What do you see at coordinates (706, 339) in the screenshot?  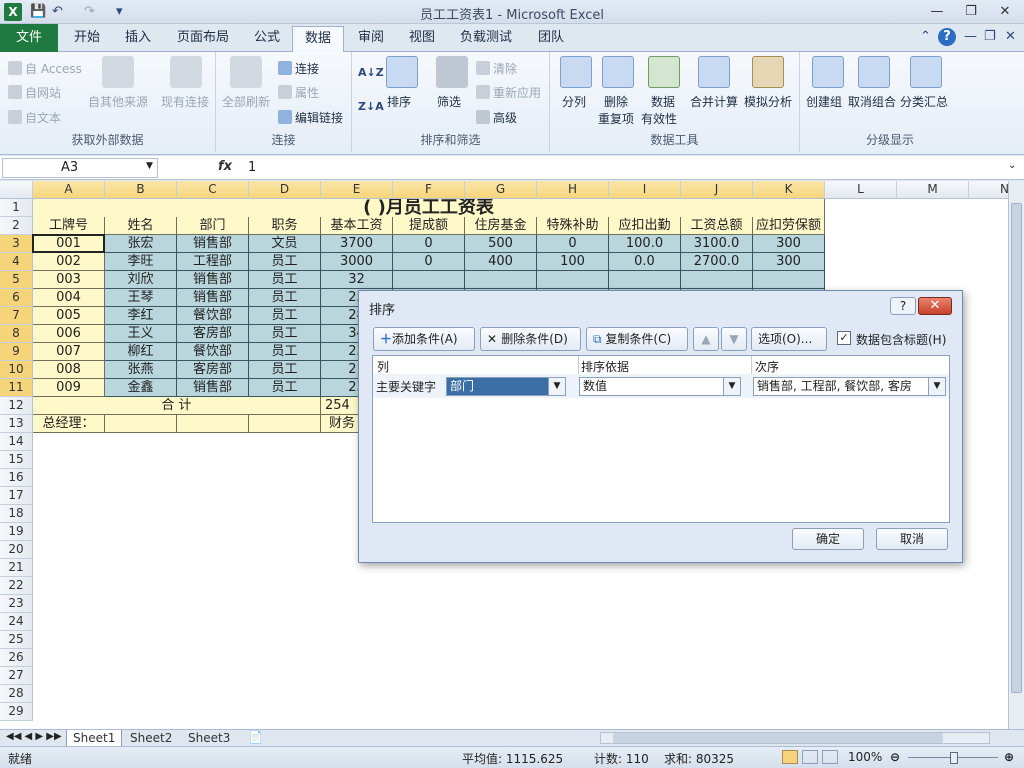 I see `move-up-button: ▲` at bounding box center [706, 339].